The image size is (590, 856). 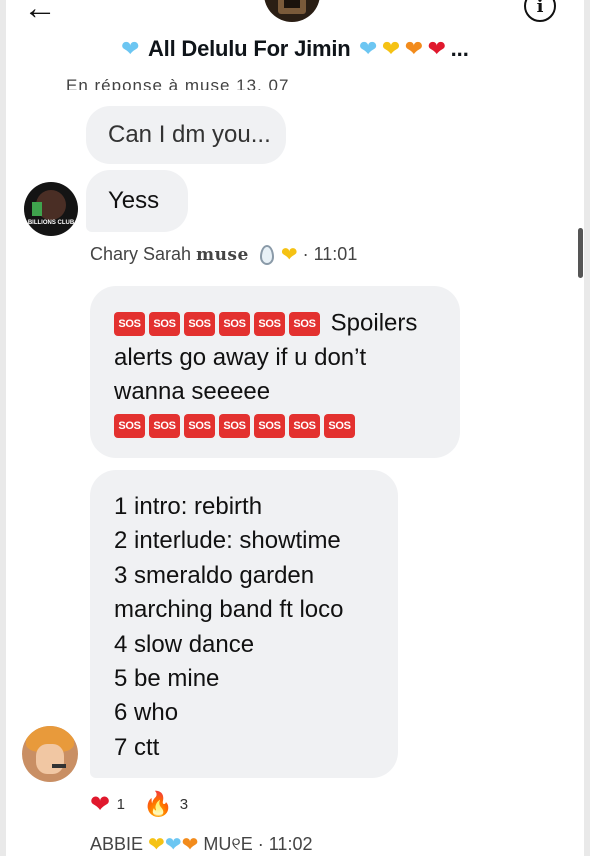 What do you see at coordinates (228, 844) in the screenshot?
I see `sender-tag: MU୧E` at bounding box center [228, 844].